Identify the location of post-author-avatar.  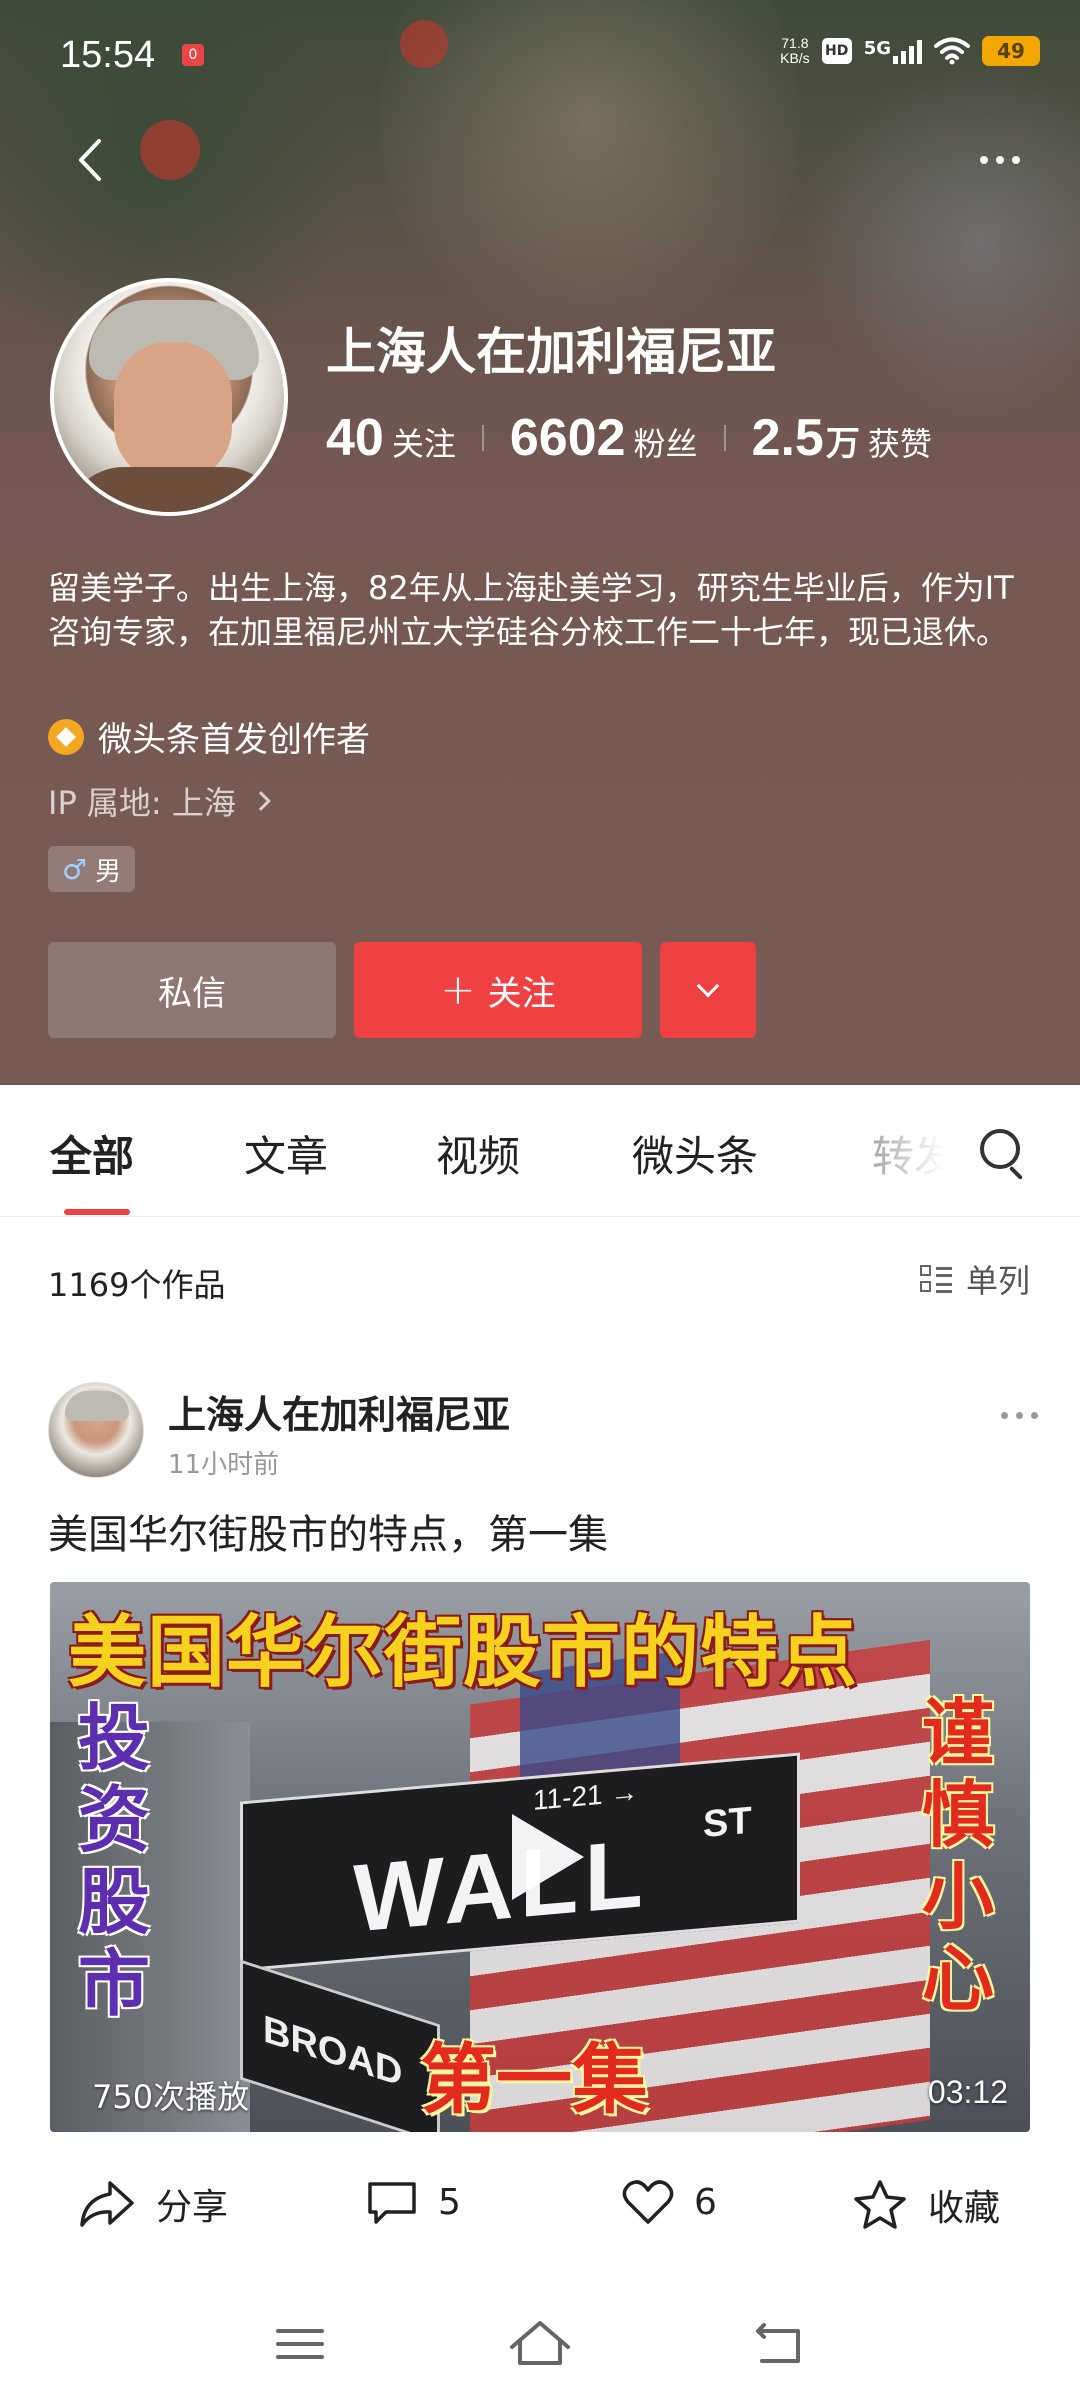
(96, 1430).